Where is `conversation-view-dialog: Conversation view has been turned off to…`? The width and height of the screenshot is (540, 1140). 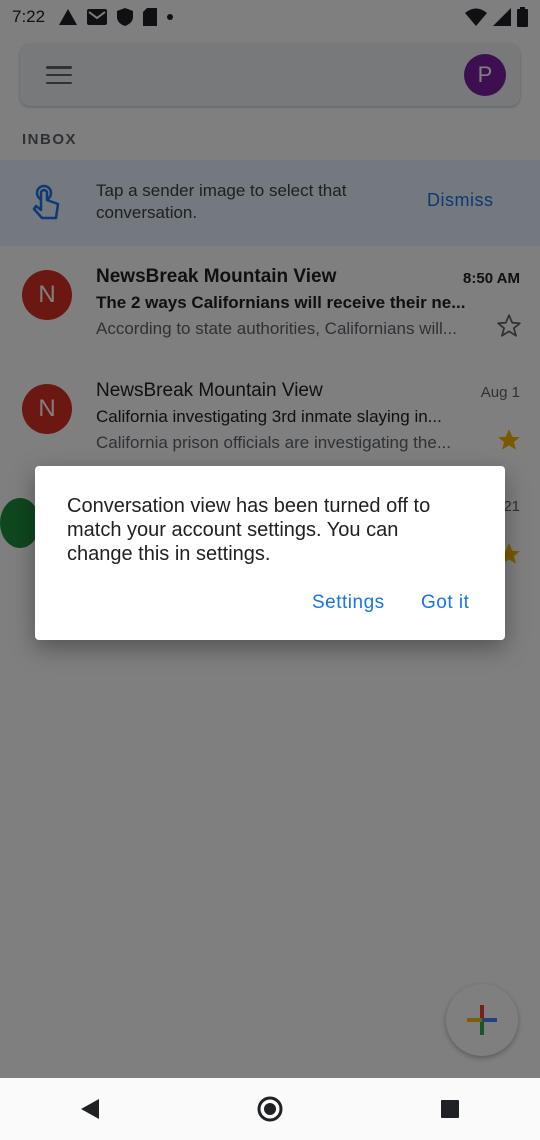
conversation-view-dialog: Conversation view has been turned off to… is located at coordinates (270, 553).